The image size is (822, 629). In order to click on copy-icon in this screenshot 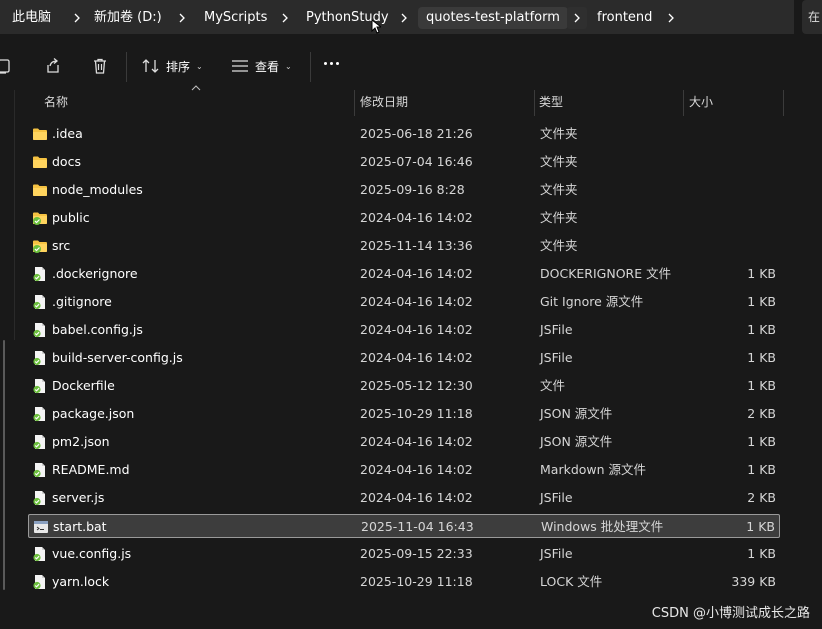, I will do `click(7, 66)`.